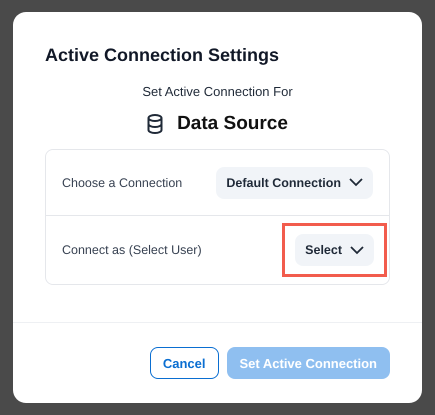  Describe the element at coordinates (184, 363) in the screenshot. I see `cancel-button: Cancel` at that location.